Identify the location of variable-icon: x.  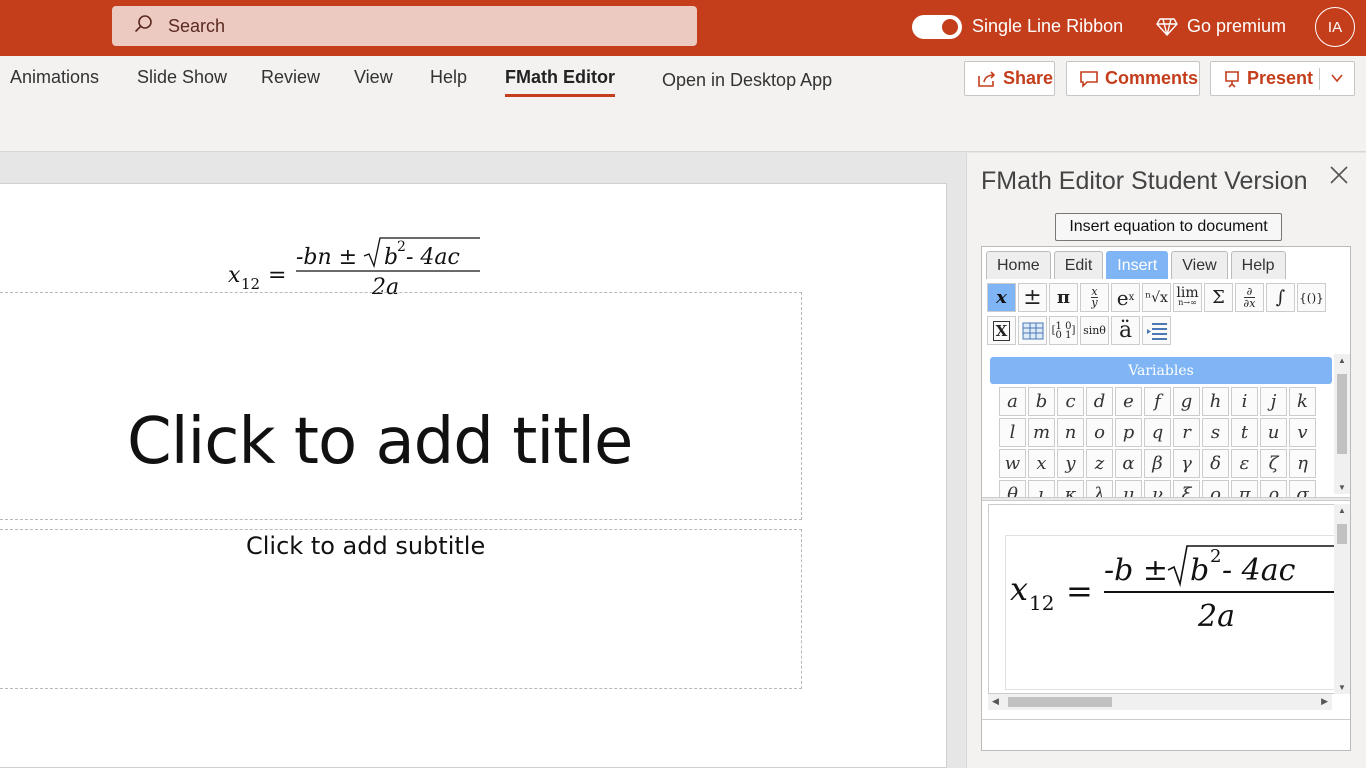
(1001, 297).